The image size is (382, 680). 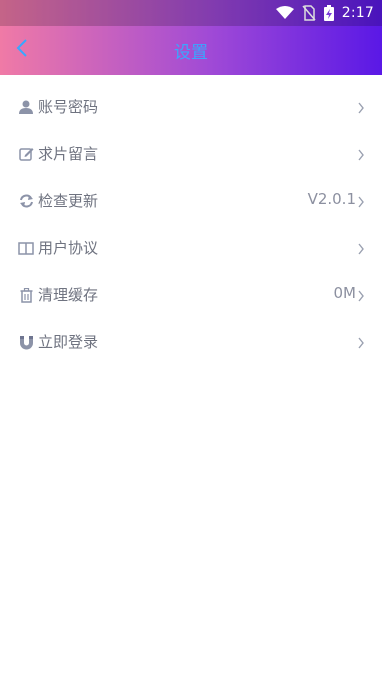 I want to click on status-icons: 2:17, so click(x=324, y=13).